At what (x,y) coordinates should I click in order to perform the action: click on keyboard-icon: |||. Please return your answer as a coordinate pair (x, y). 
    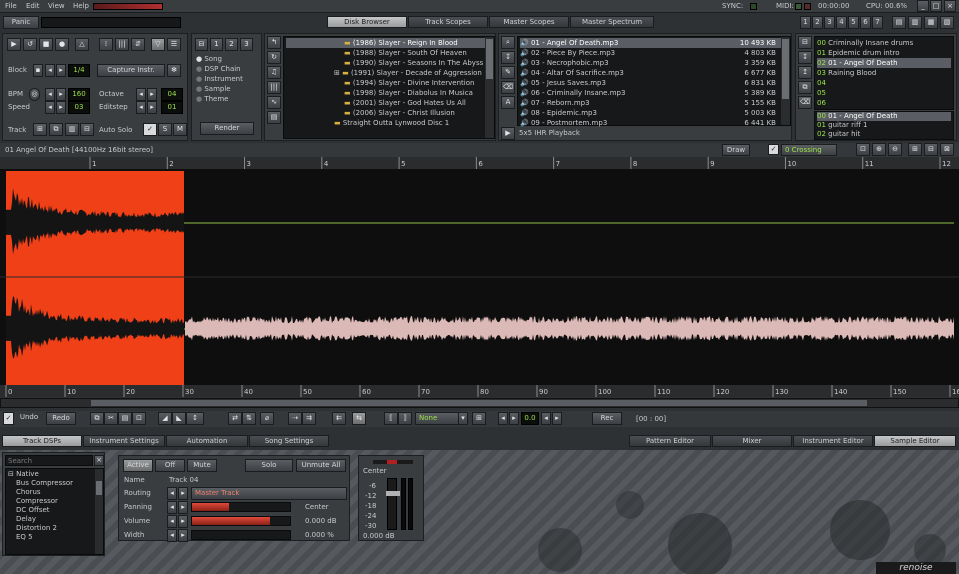
    Looking at the image, I should click on (122, 44).